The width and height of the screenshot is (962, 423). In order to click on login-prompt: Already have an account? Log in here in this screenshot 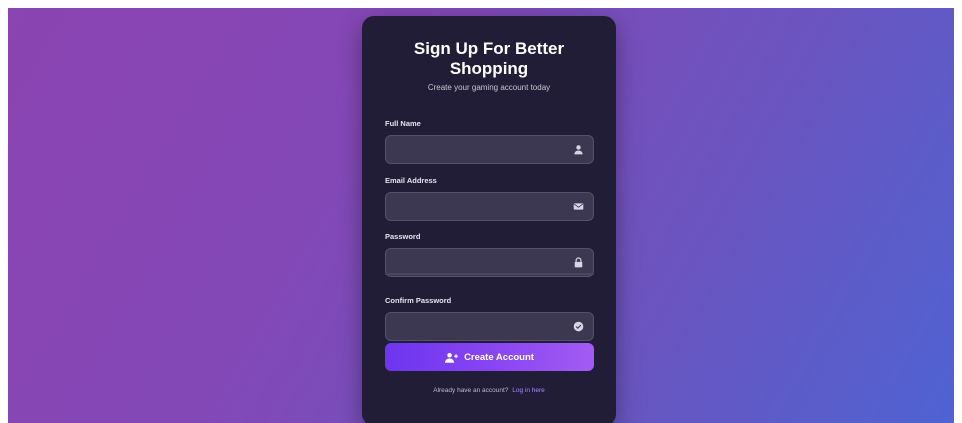, I will do `click(489, 390)`.